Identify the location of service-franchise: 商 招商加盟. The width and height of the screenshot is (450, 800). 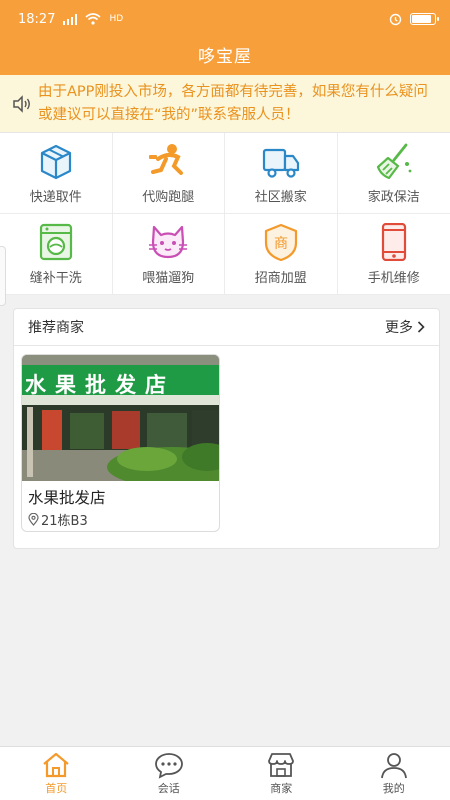
(281, 254).